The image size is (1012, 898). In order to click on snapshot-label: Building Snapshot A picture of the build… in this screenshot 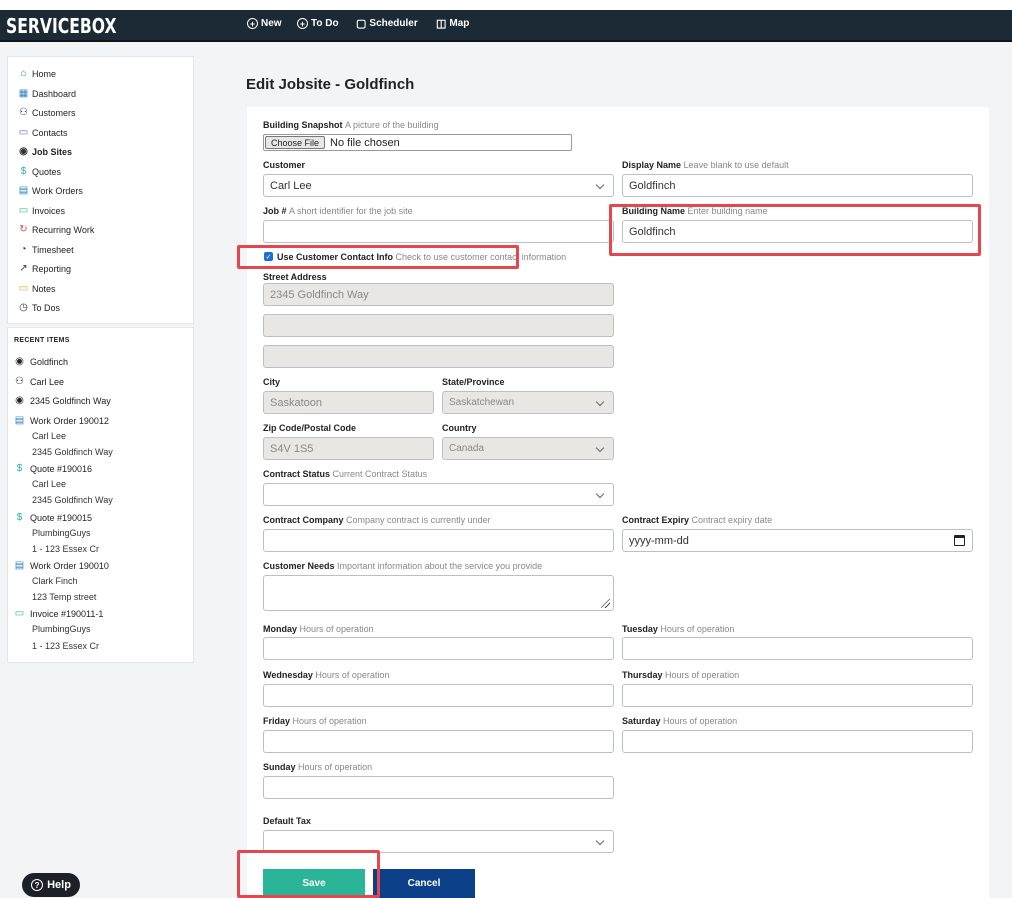, I will do `click(351, 125)`.